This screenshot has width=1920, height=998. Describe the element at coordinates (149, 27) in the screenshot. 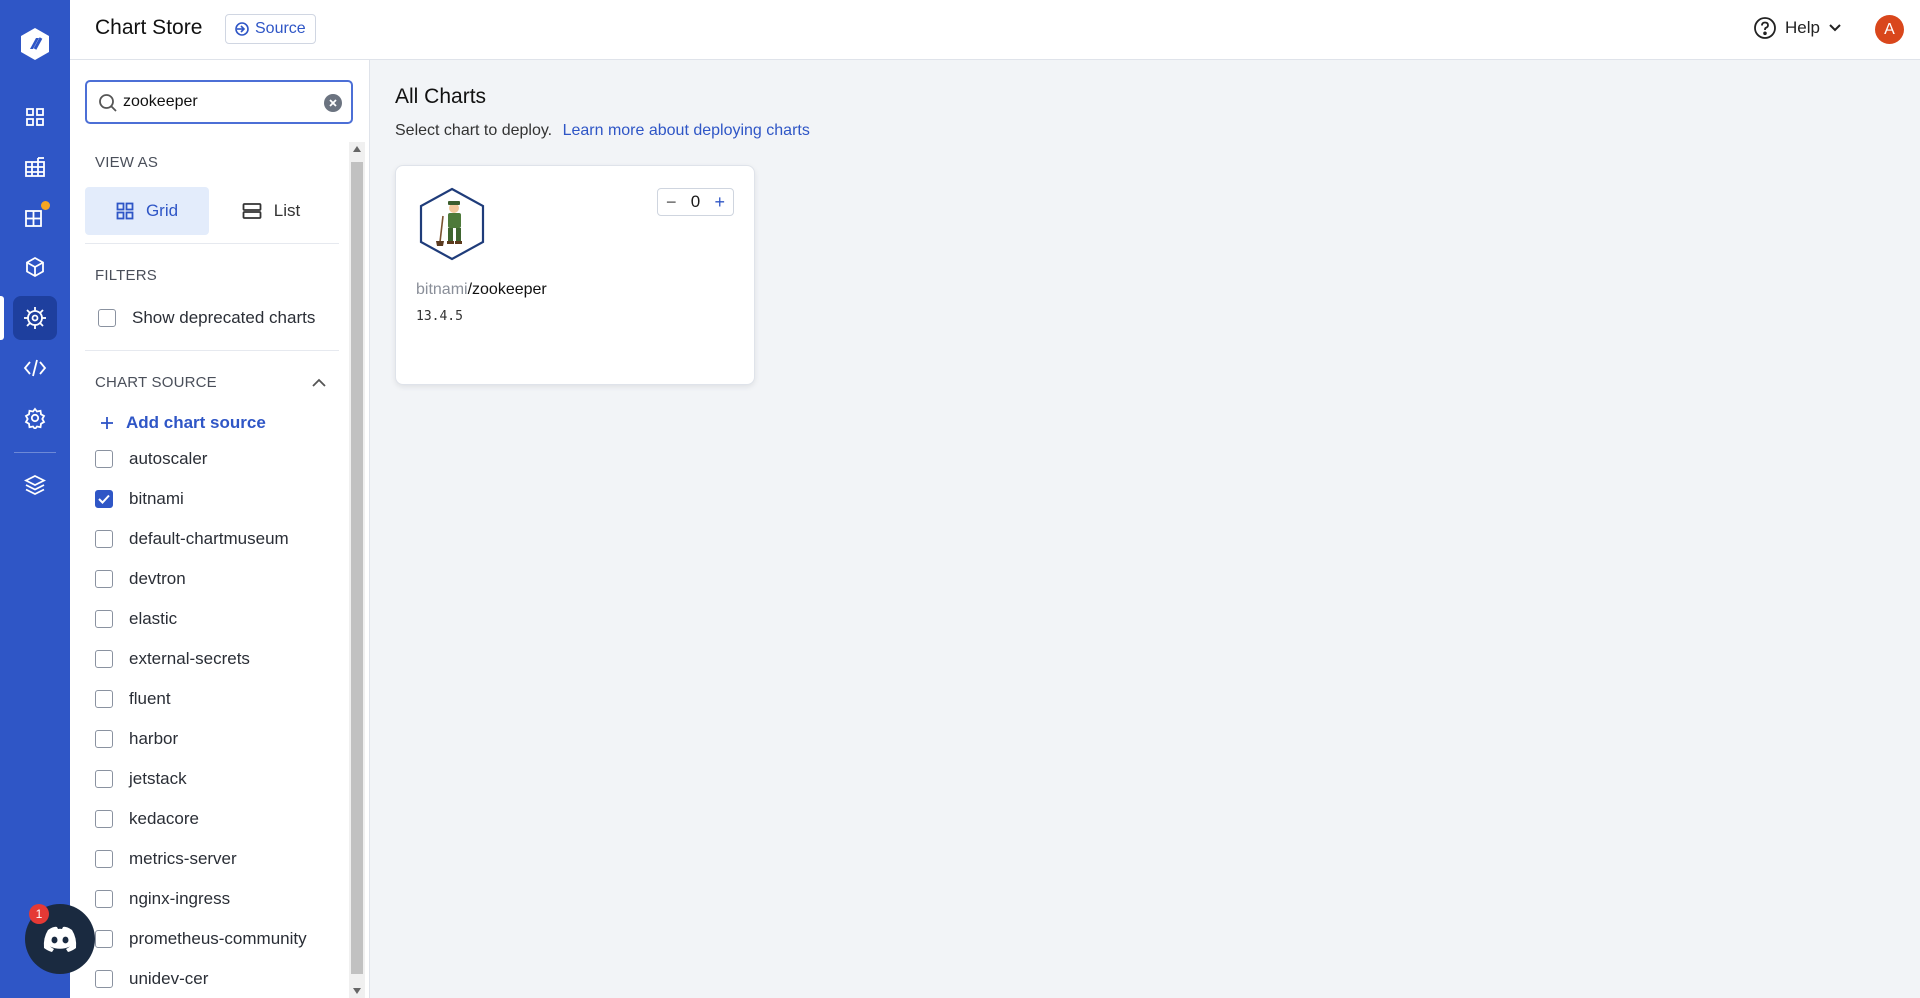

I see `page-title: Chart Store` at that location.